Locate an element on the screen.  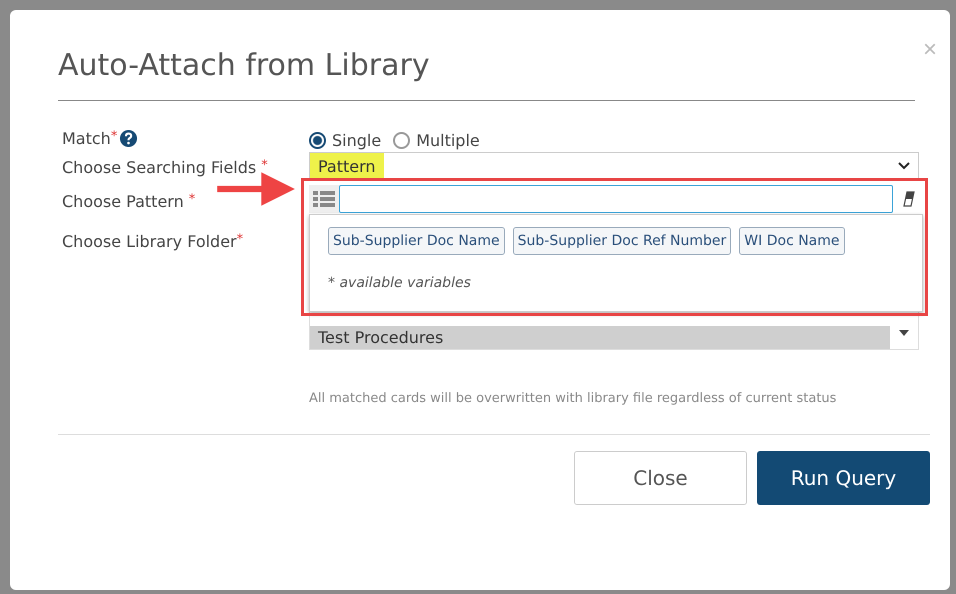
note-text: All matched cards will be overwritten with library file regardless of current status is located at coordinates (572, 398).